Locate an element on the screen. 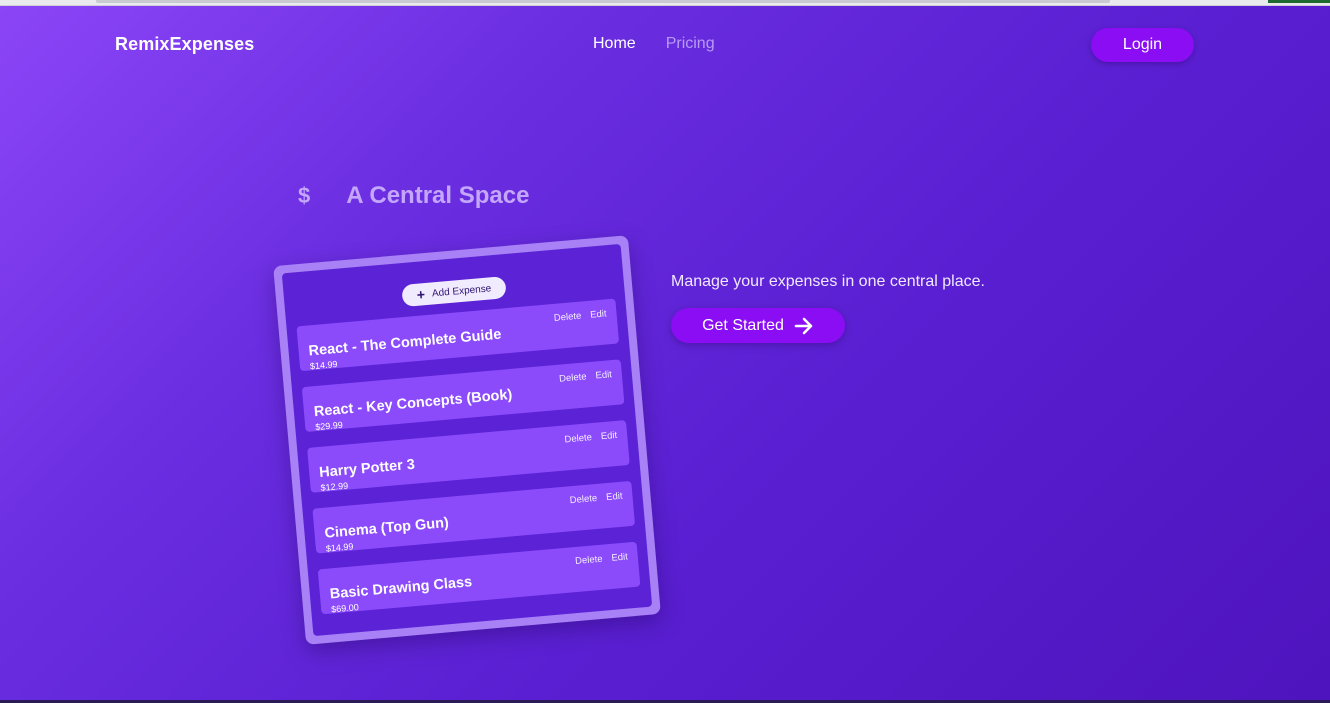 The image size is (1330, 703). nav-pricing-link: Pricing is located at coordinates (690, 44).